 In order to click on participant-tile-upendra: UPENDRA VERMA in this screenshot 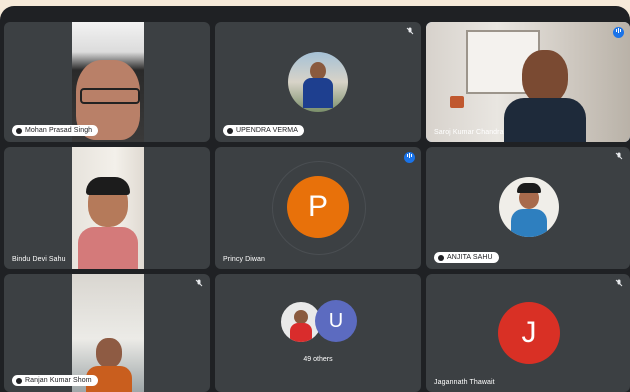, I will do `click(318, 82)`.